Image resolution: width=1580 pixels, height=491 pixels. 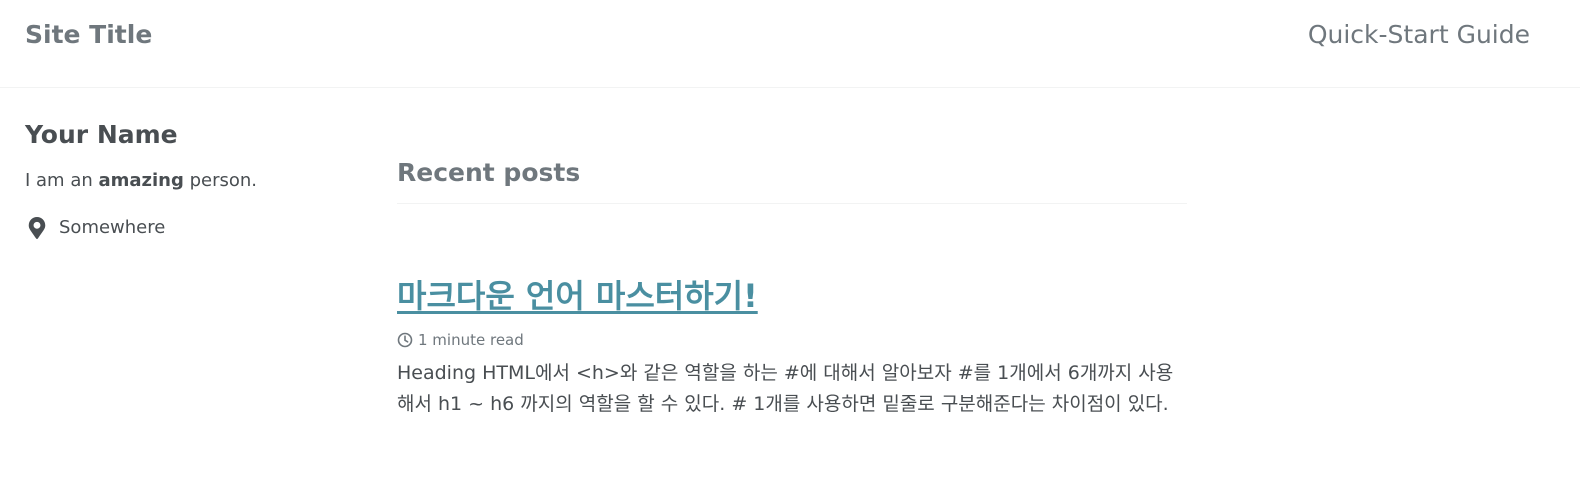 I want to click on author-bio-prefix: I am an, so click(x=62, y=180).